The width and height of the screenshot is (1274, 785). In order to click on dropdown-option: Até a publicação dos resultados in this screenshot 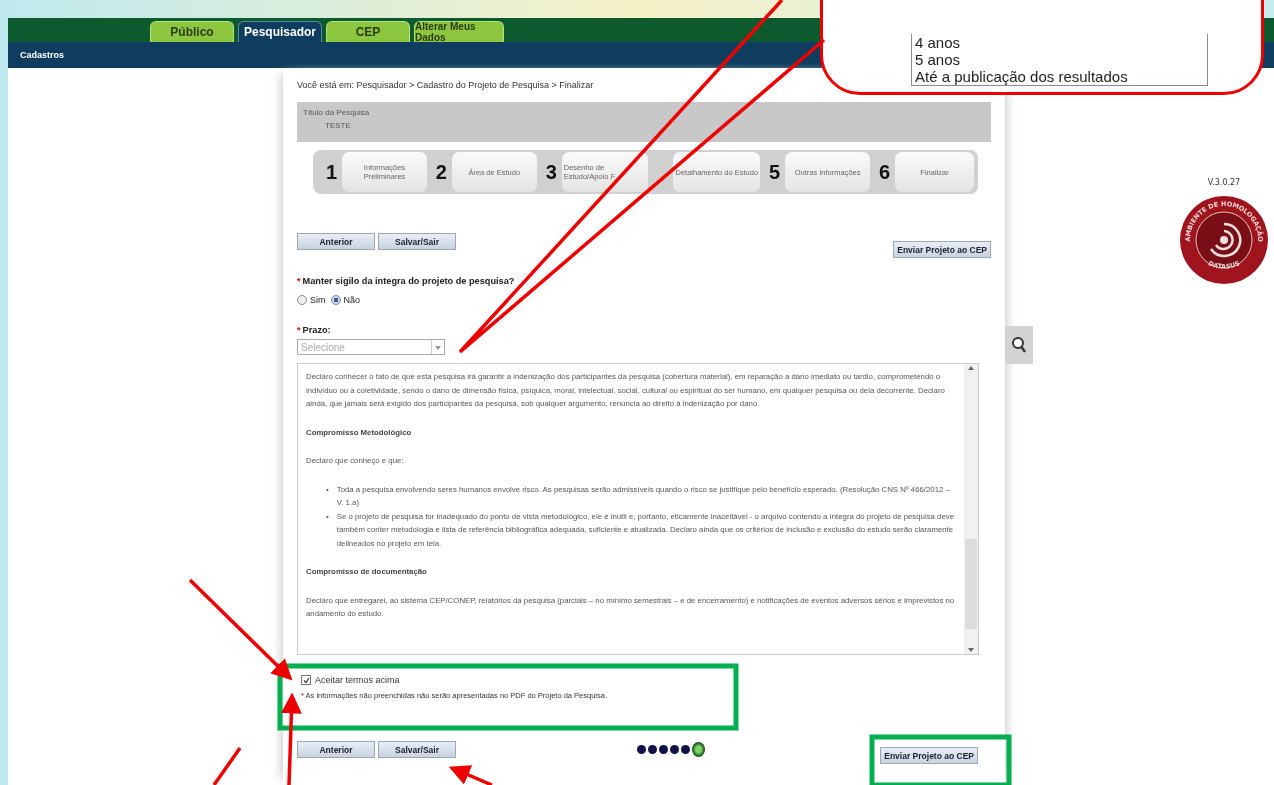, I will do `click(1061, 76)`.